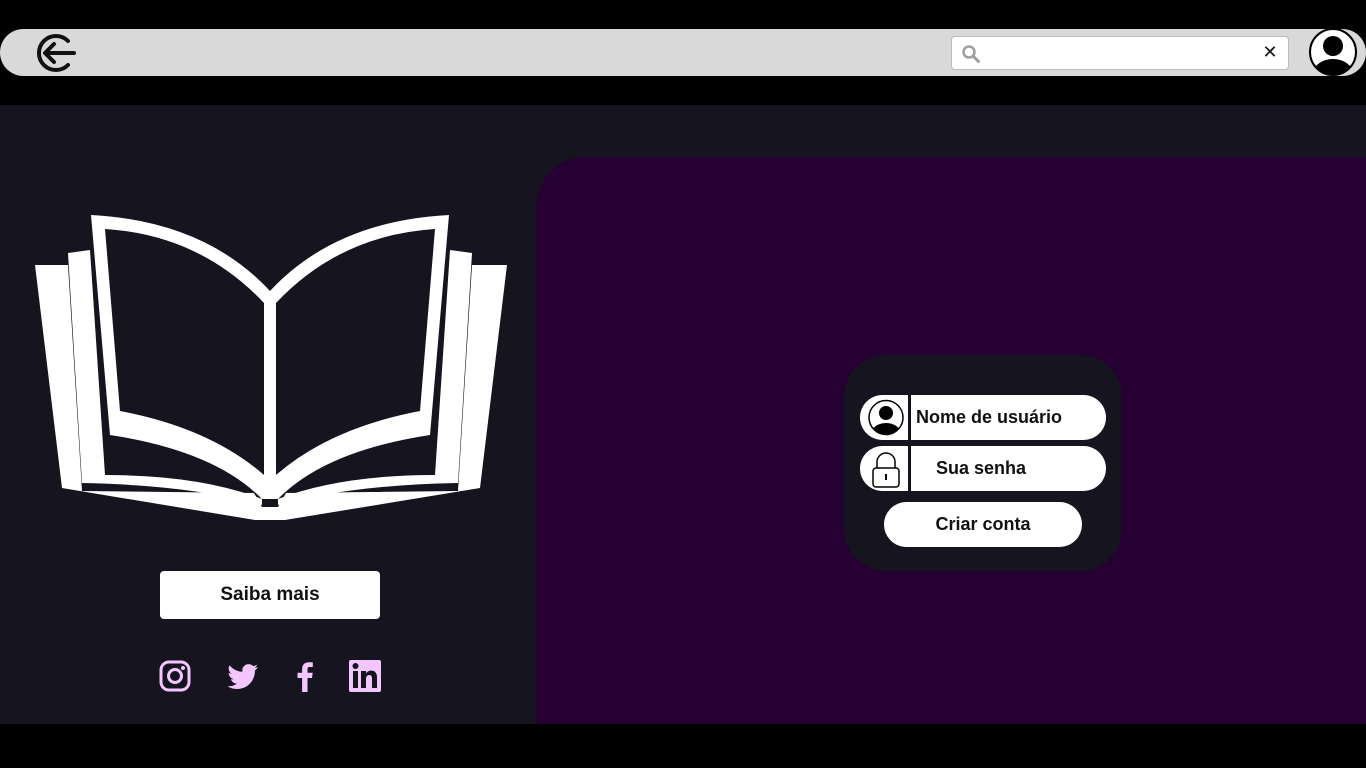  Describe the element at coordinates (271, 367) in the screenshot. I see `open-book-icon` at that location.